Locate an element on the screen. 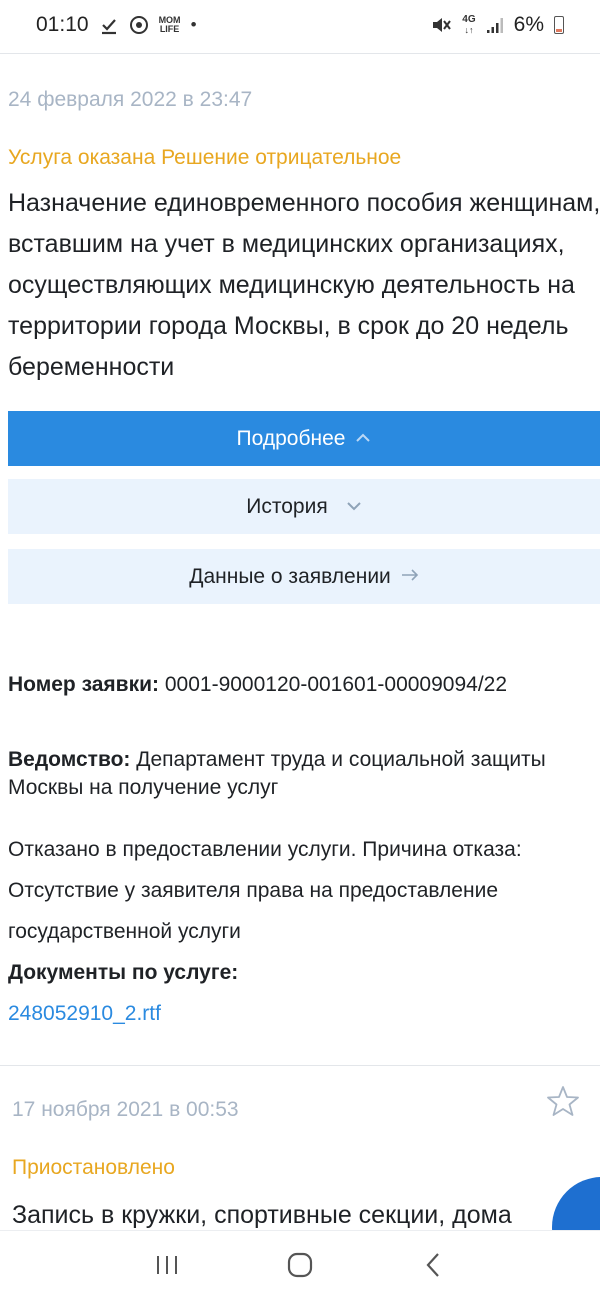 The height and width of the screenshot is (1299, 600). momlife-icon: MOM LIFE is located at coordinates (170, 25).